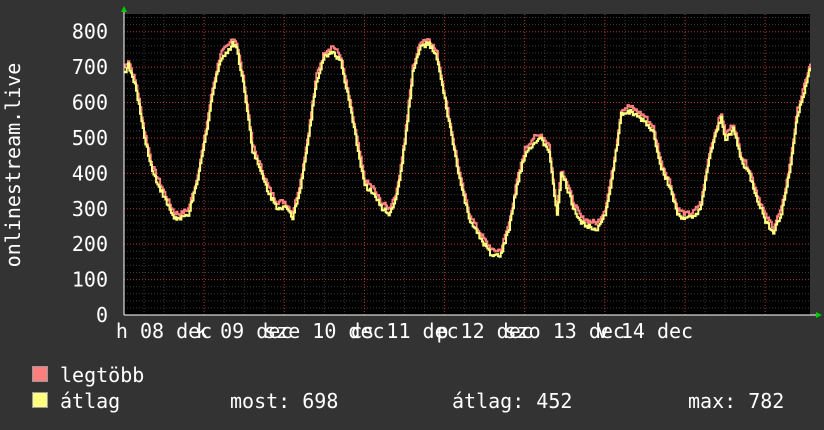  Describe the element at coordinates (40, 374) in the screenshot. I see `legend-swatch-max` at that location.